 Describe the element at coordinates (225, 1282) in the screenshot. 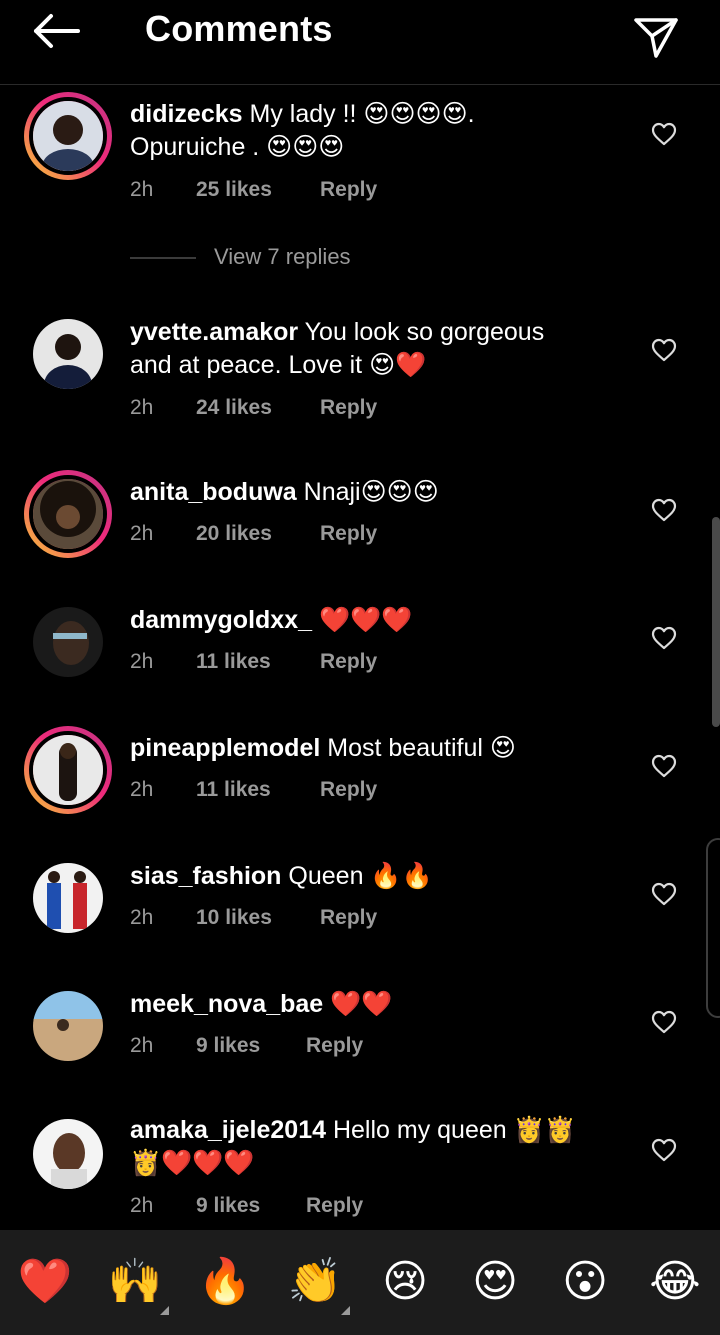

I see `emoji-fire-button: 🔥` at that location.